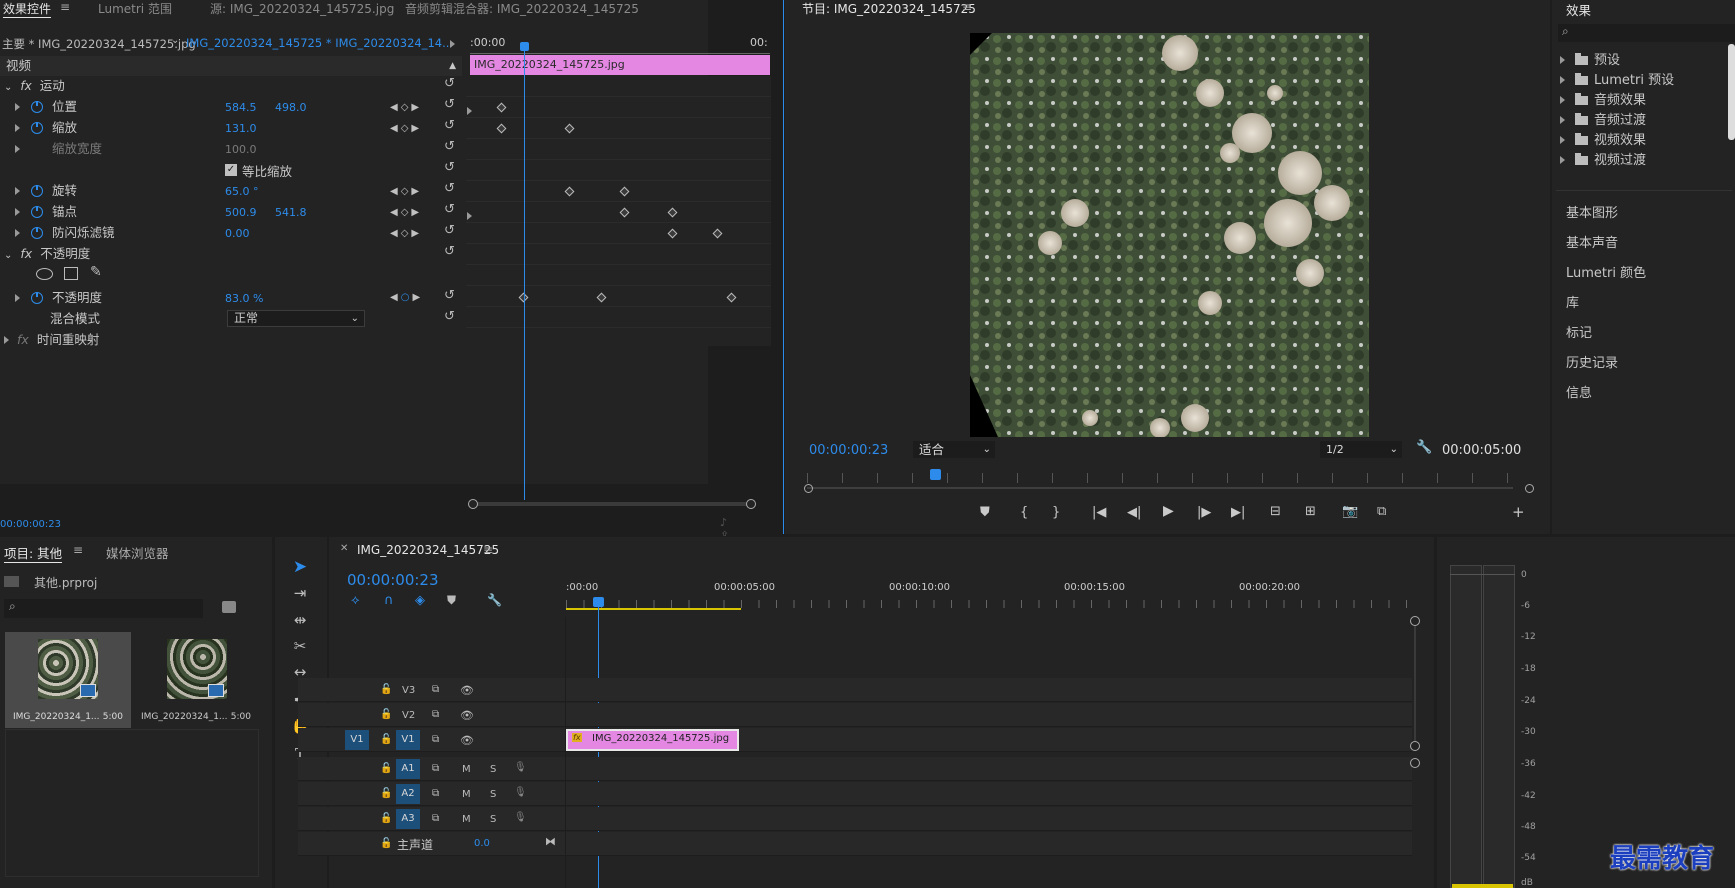 This screenshot has width=1735, height=888. Describe the element at coordinates (808, 488) in the screenshot. I see `scrub-handle-left` at that location.